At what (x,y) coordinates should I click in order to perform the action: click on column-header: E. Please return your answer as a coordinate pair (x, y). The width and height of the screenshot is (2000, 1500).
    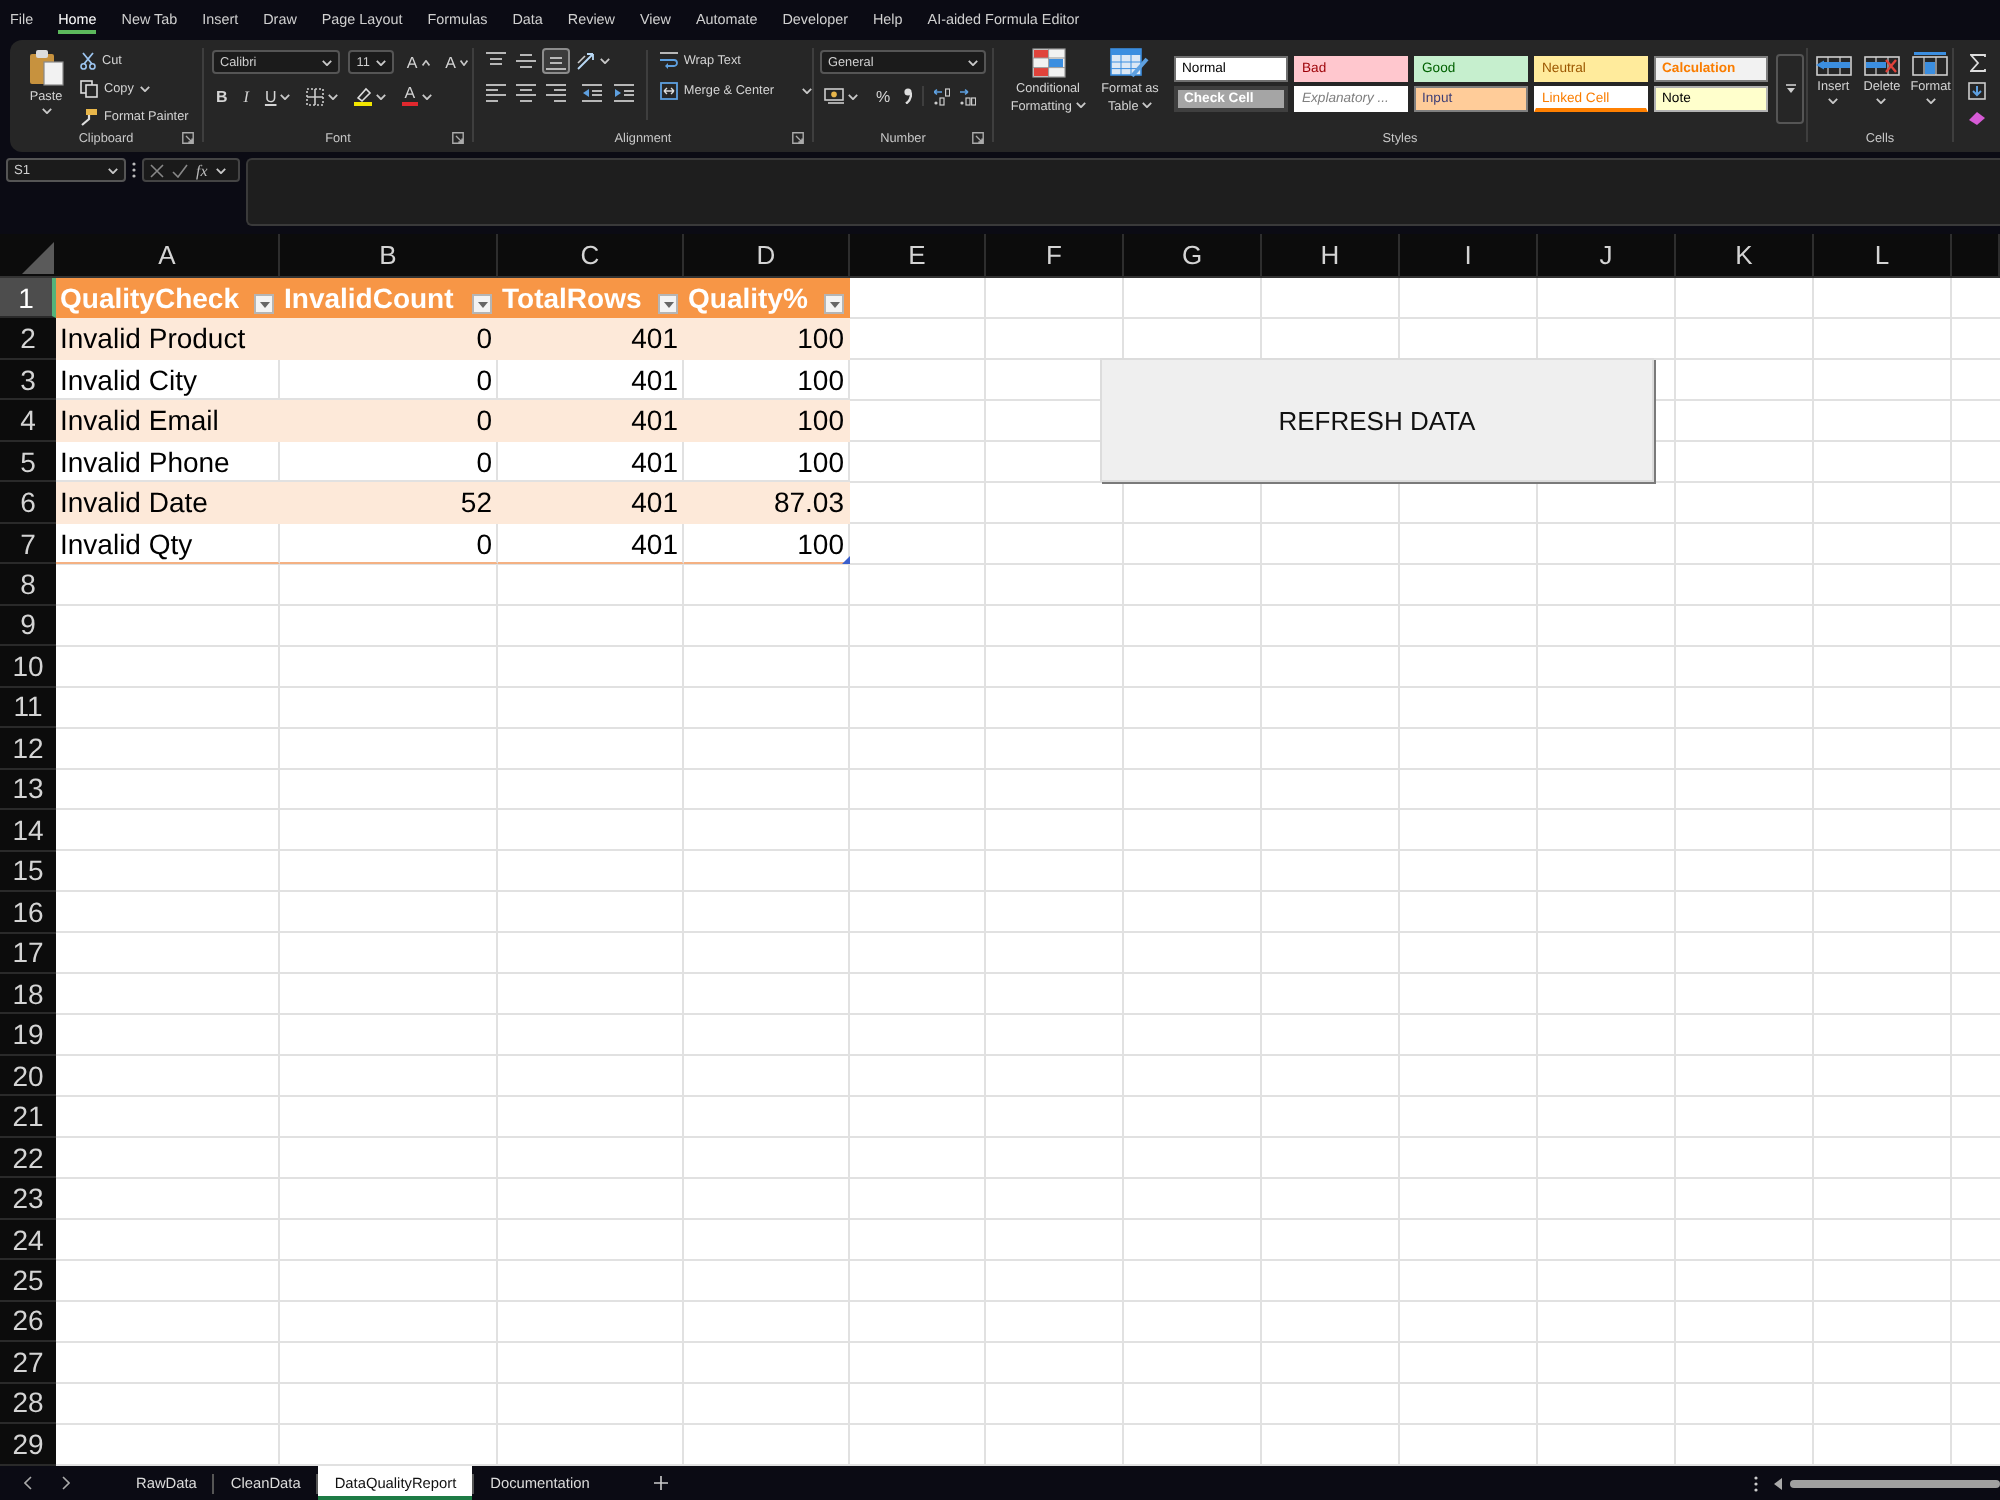
    Looking at the image, I should click on (918, 256).